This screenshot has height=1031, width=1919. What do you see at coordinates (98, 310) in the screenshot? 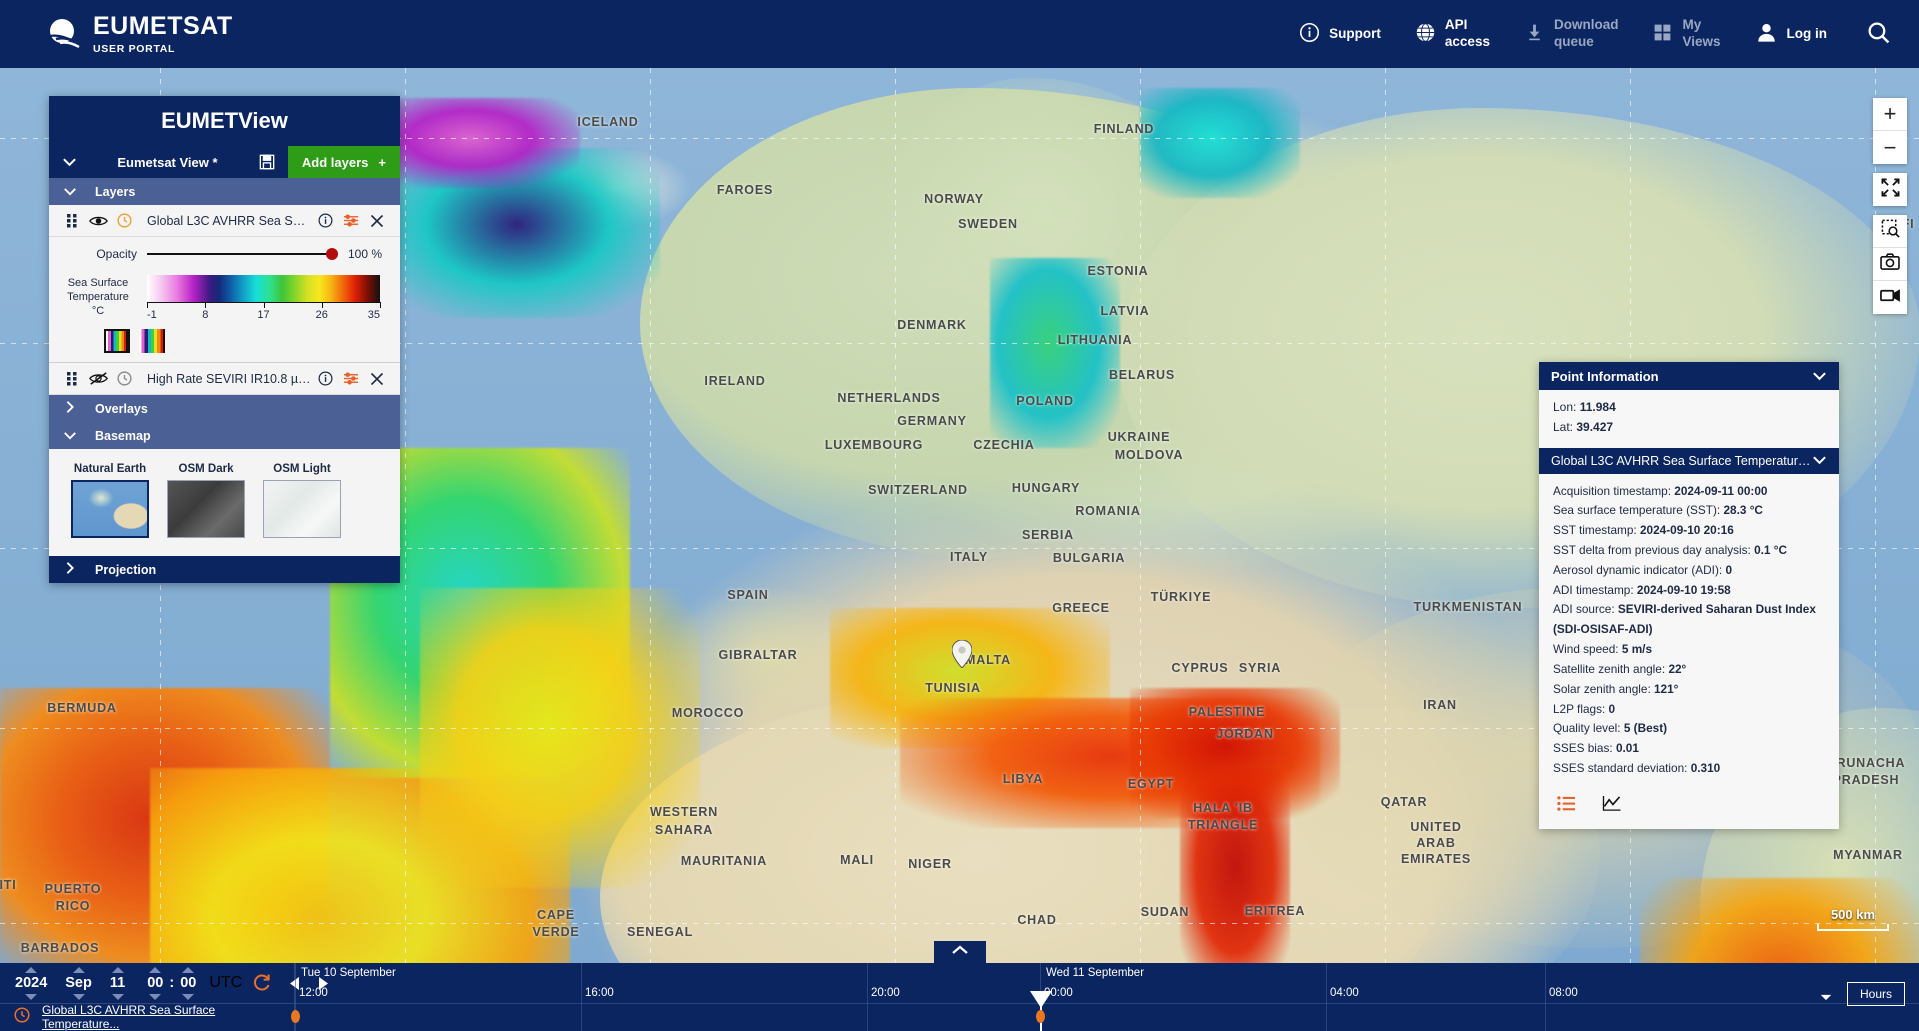
I see `colorbar-unit: °C` at bounding box center [98, 310].